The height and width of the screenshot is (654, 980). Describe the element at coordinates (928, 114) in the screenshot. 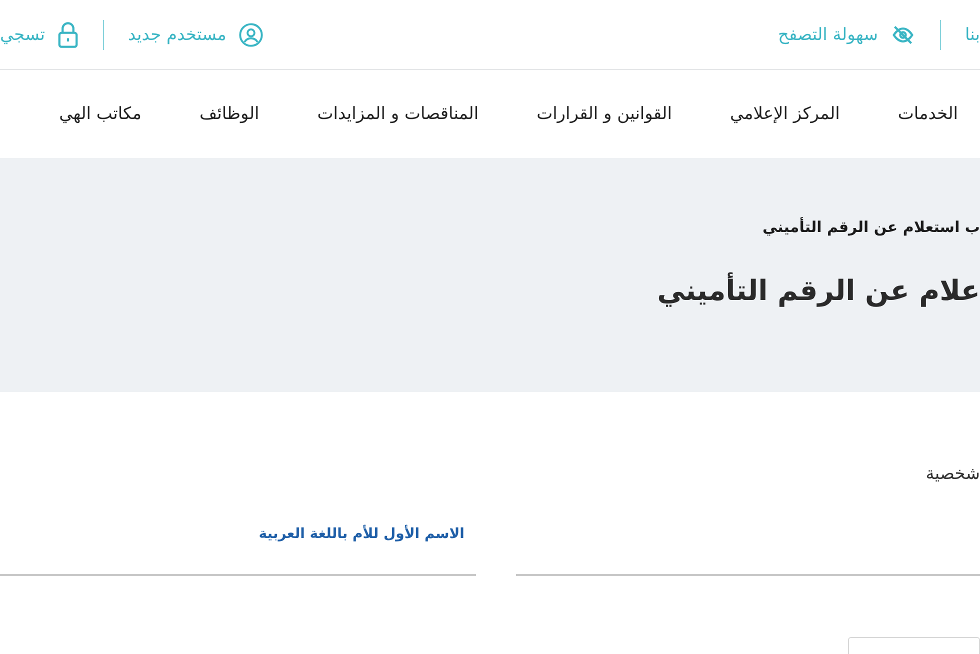

I see `nav-item: الخدمات` at that location.